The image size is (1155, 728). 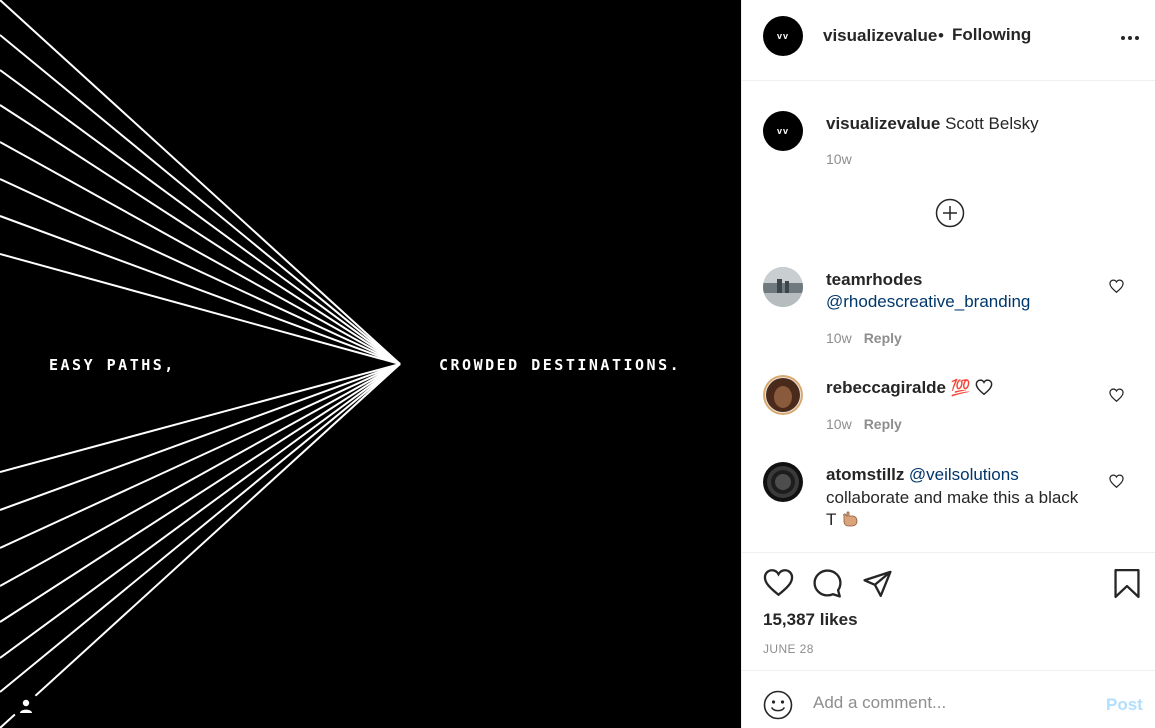 What do you see at coordinates (831, 519) in the screenshot?
I see `comment-text-end: T` at bounding box center [831, 519].